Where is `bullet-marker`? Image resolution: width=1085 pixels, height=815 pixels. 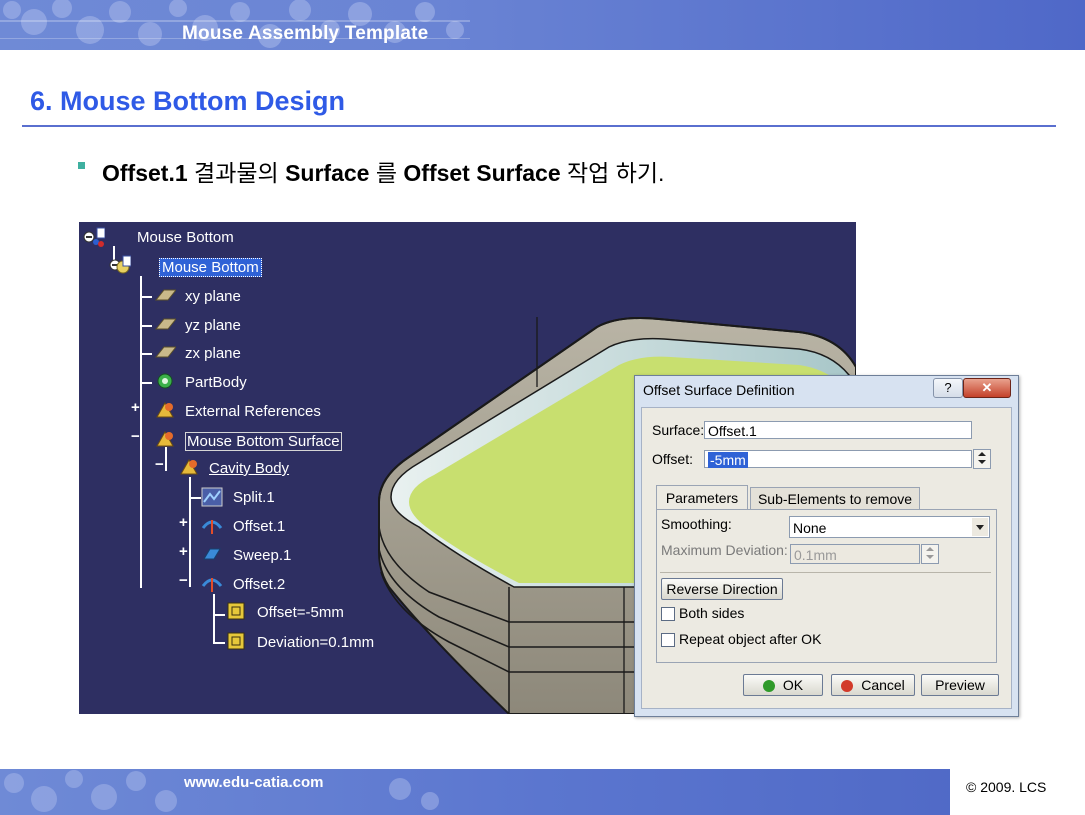 bullet-marker is located at coordinates (81, 165).